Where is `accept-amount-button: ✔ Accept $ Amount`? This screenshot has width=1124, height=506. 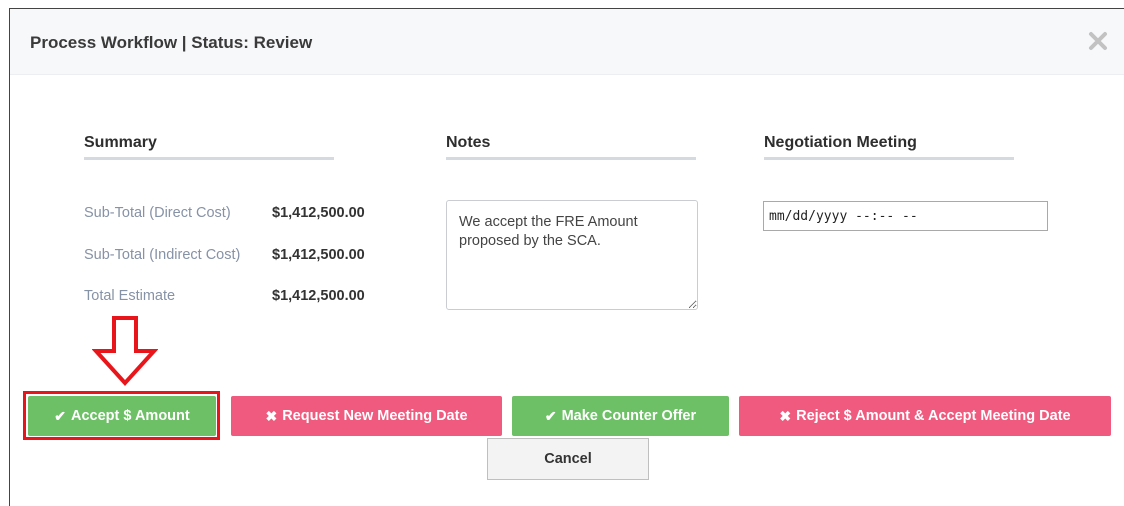 accept-amount-button: ✔ Accept $ Amount is located at coordinates (122, 416).